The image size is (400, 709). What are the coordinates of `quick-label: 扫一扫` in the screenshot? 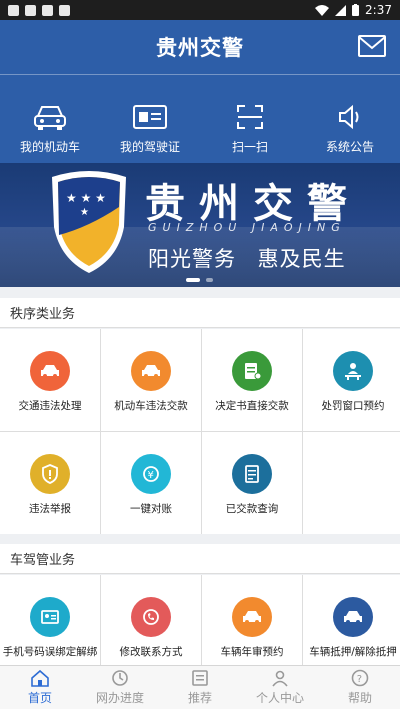 It's located at (249, 147).